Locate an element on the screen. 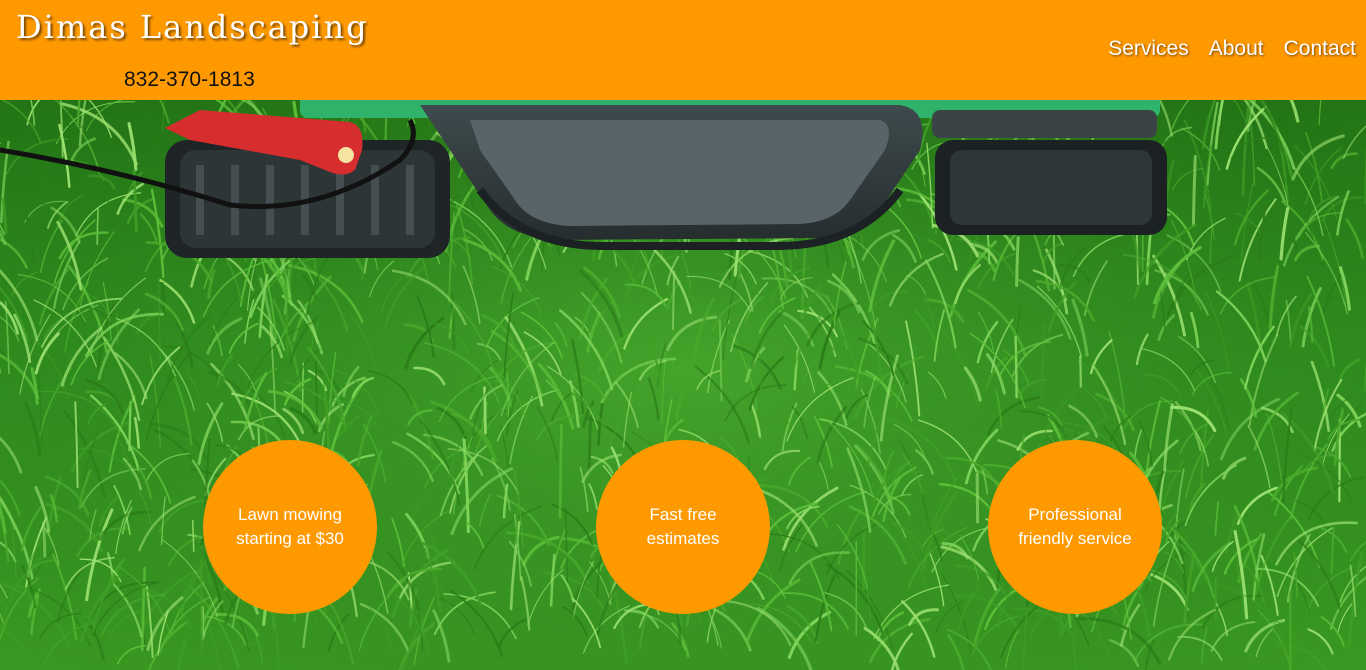 This screenshot has height=670, width=1366. phone-number: 832-370-1813 is located at coordinates (189, 80).